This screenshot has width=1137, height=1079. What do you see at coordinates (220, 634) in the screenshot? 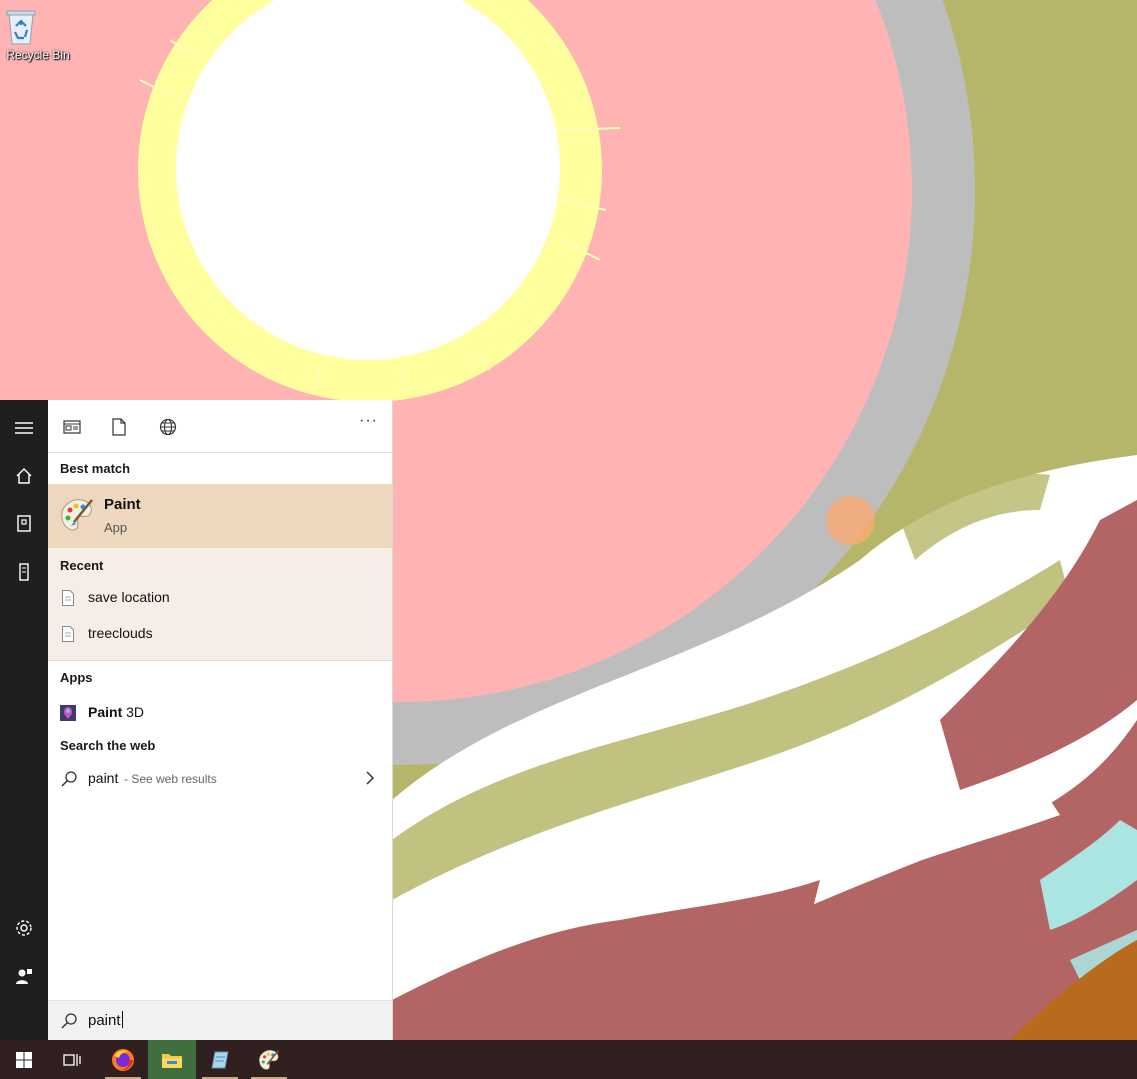
I see `recent-item-treeclouds: treeclouds` at bounding box center [220, 634].